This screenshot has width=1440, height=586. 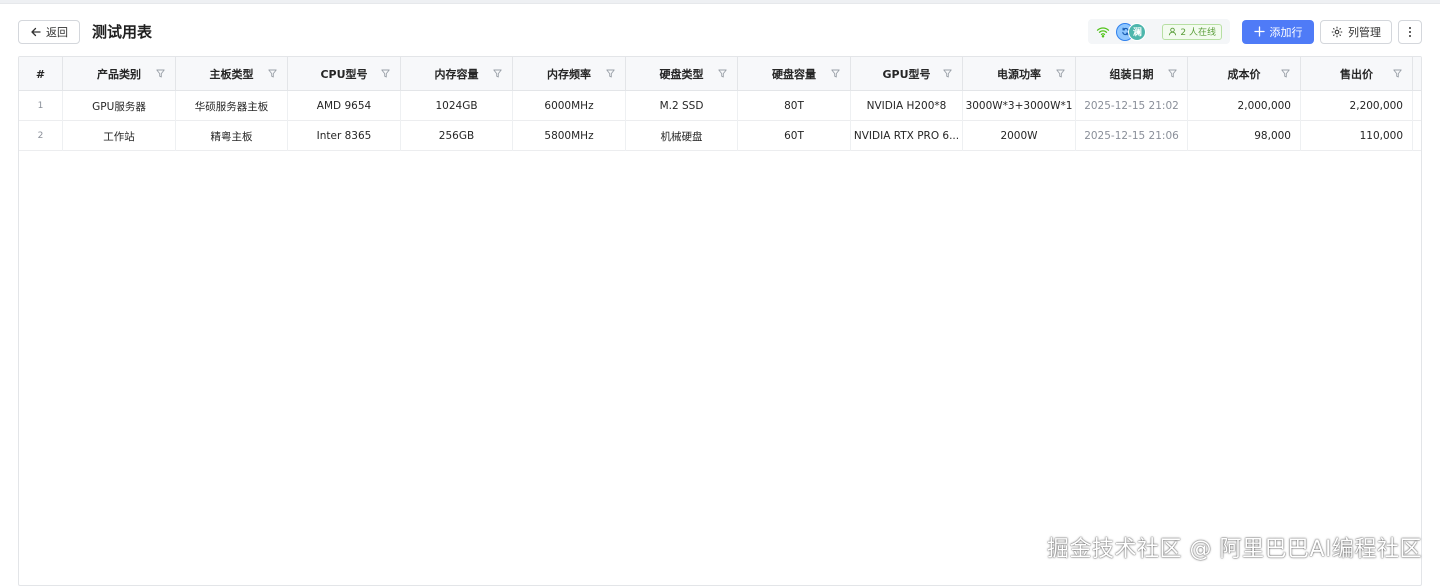 I want to click on column-header: 硬盘类型, so click(x=682, y=74).